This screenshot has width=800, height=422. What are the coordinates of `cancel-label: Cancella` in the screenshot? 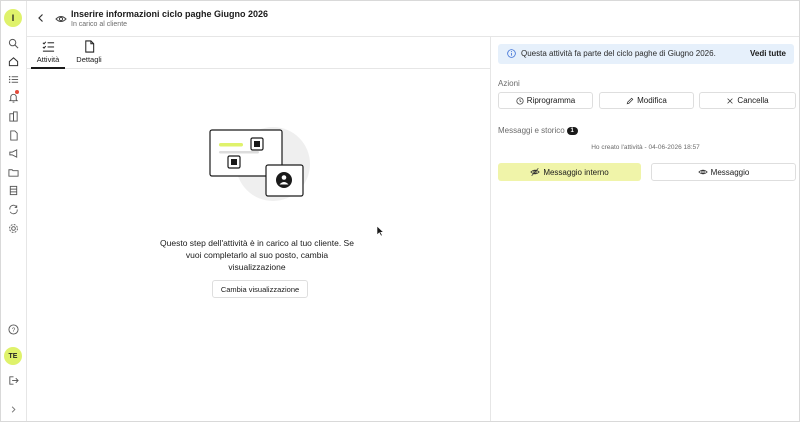 It's located at (753, 100).